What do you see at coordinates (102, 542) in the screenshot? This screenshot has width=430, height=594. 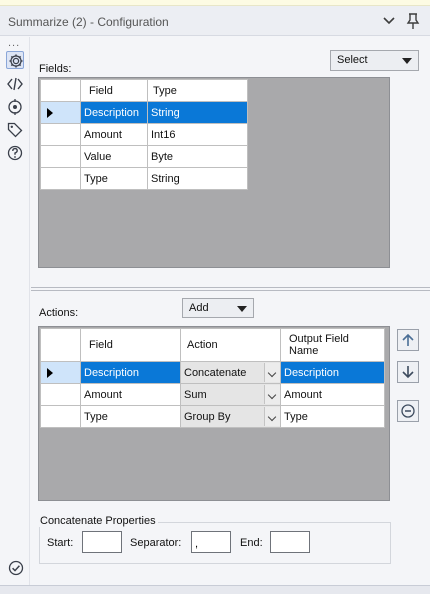 I see `start-input` at bounding box center [102, 542].